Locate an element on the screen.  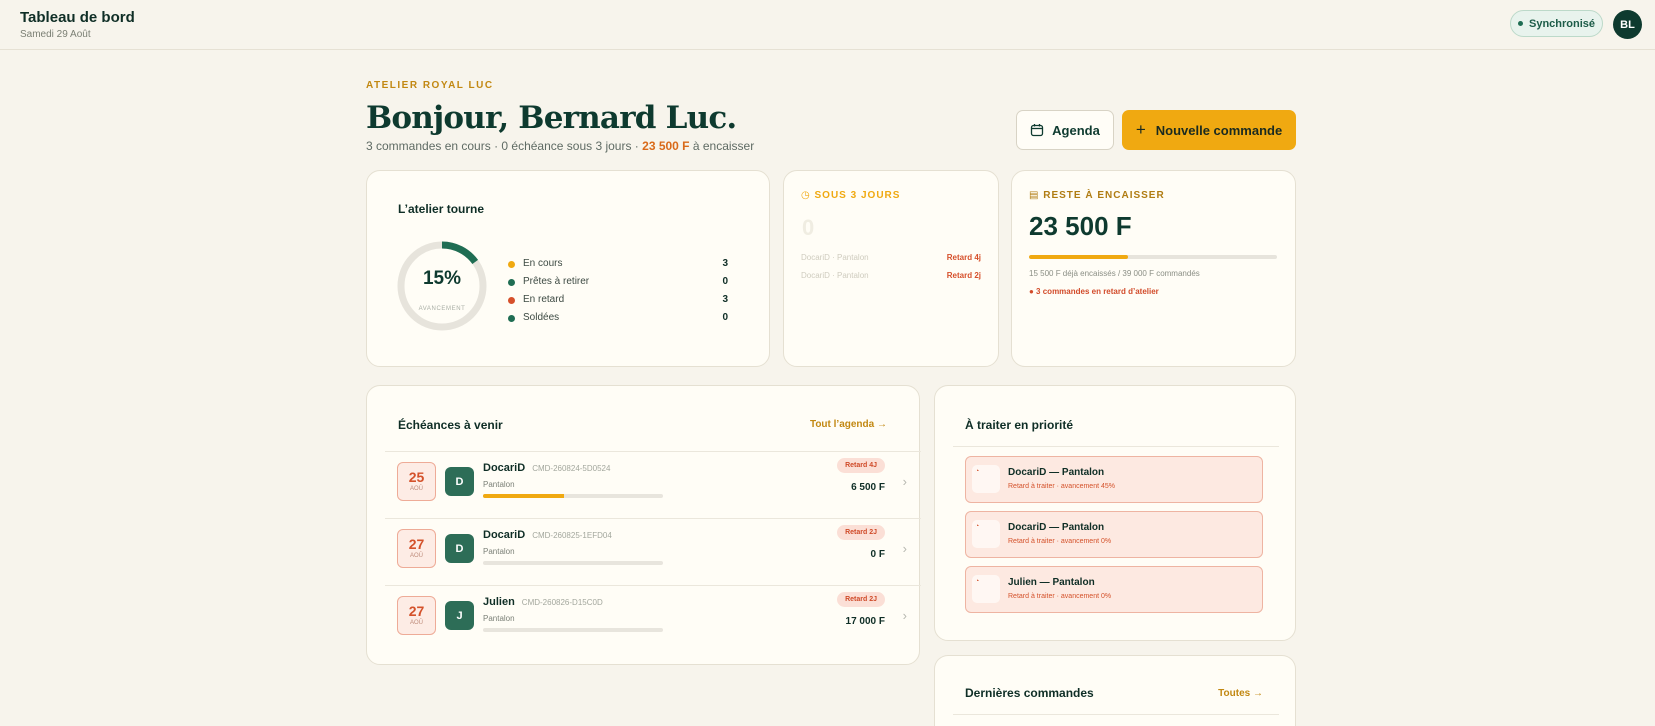
summary-amount: 23 500 F is located at coordinates (666, 146).